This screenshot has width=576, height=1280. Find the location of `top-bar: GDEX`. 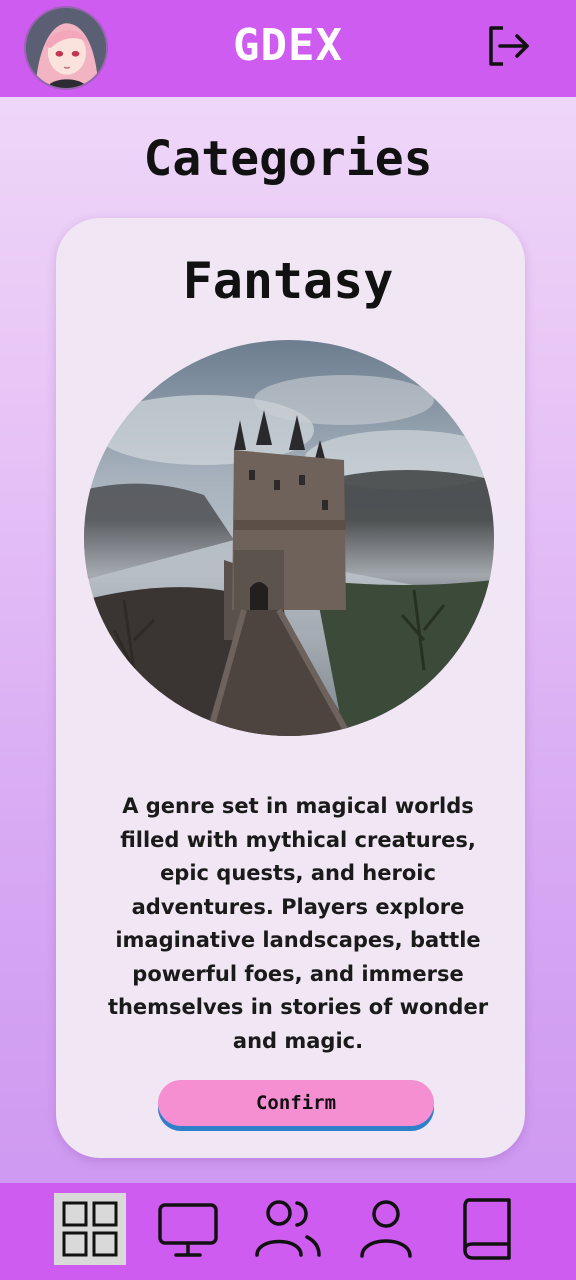

top-bar: GDEX is located at coordinates (288, 48).